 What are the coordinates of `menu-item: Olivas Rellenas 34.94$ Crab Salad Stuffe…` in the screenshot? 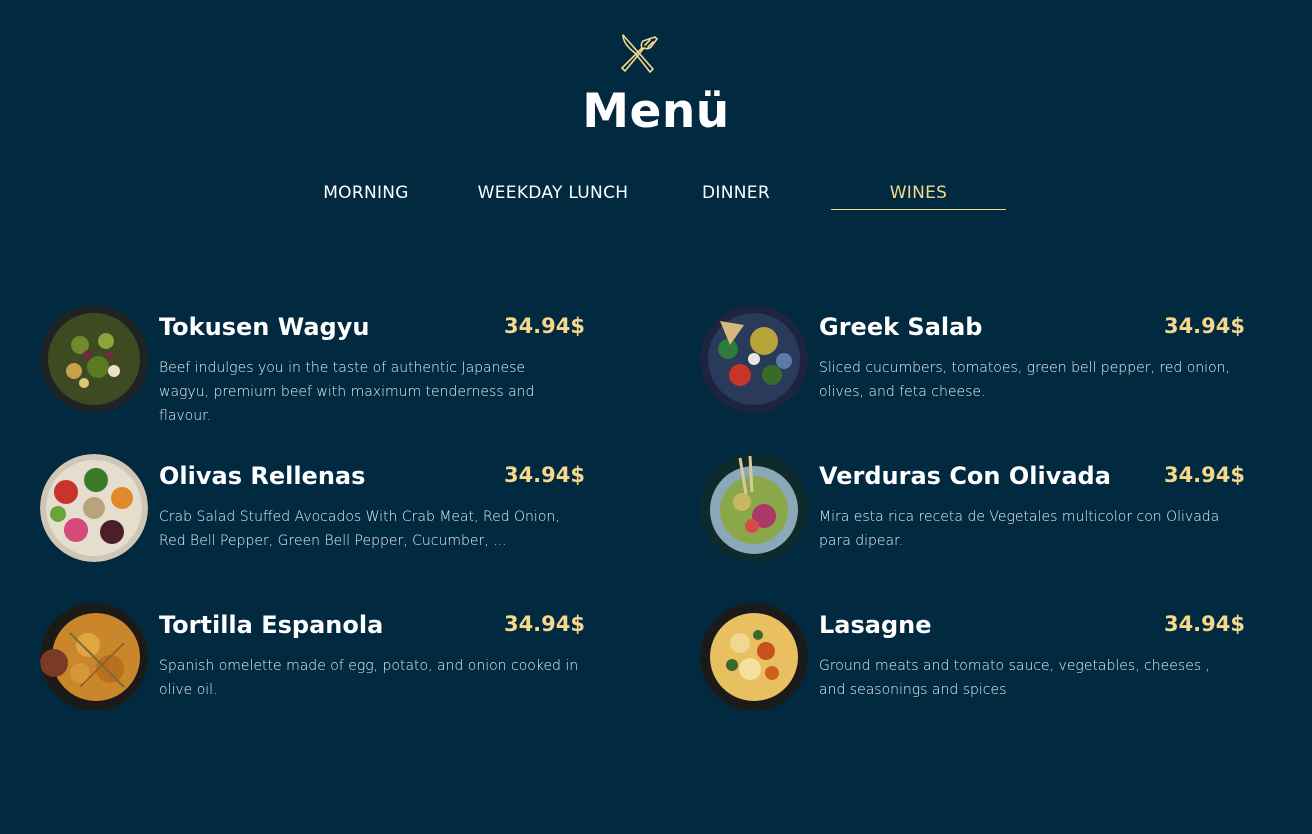 It's located at (312, 509).